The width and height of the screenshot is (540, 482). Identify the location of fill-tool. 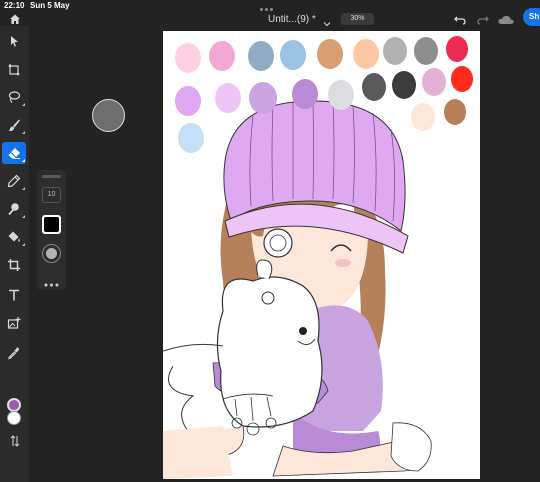
(14, 237).